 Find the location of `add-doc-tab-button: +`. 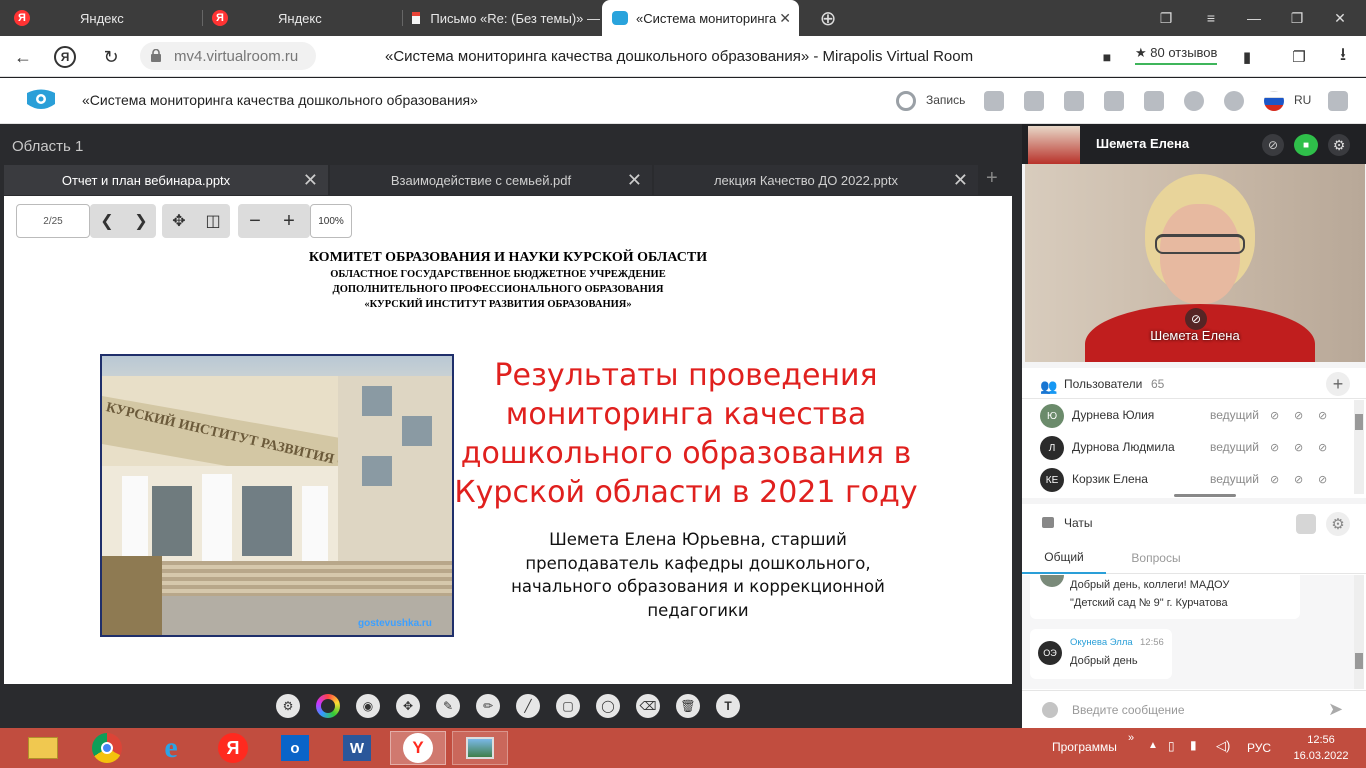

add-doc-tab-button: + is located at coordinates (992, 178).